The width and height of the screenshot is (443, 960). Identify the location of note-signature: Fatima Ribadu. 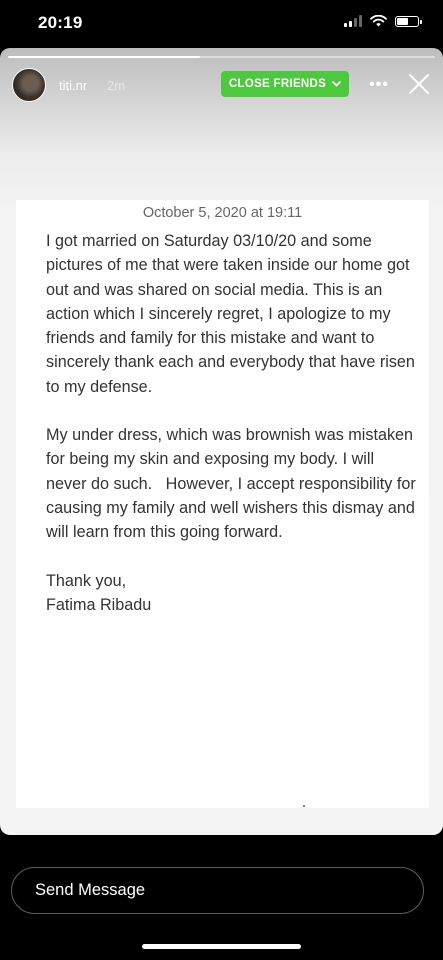
(99, 604).